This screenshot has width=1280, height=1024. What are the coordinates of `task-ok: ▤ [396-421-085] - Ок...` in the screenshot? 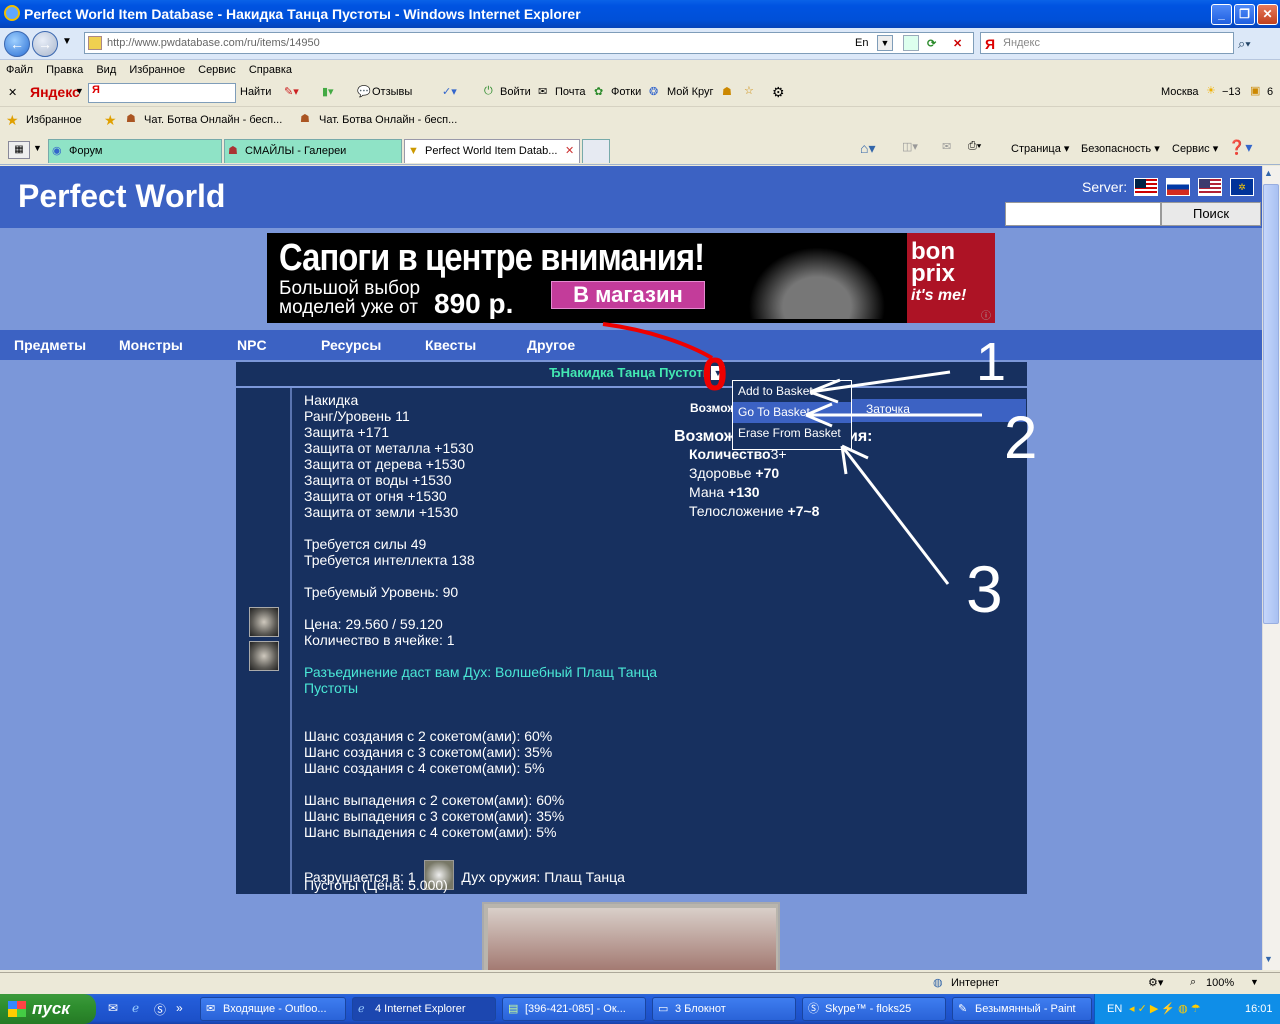 It's located at (574, 1009).